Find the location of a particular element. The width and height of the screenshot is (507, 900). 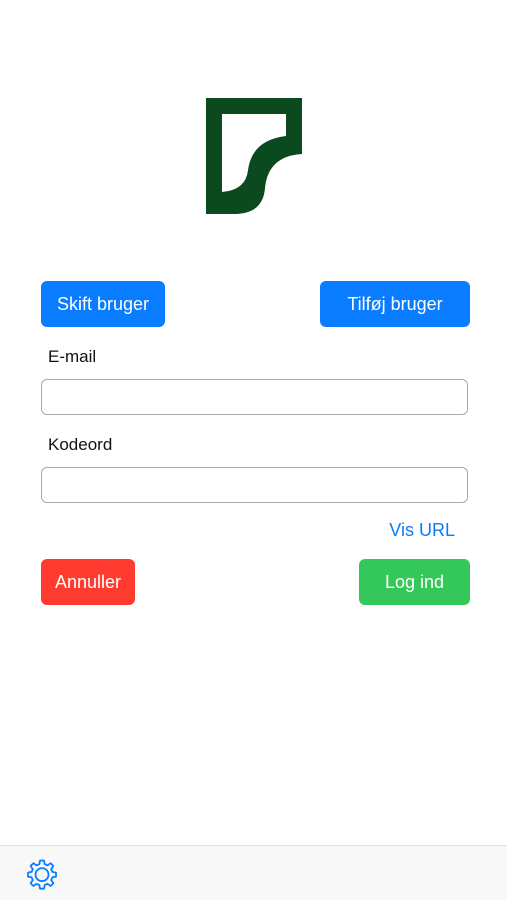

login-button: Log ind is located at coordinates (414, 582).